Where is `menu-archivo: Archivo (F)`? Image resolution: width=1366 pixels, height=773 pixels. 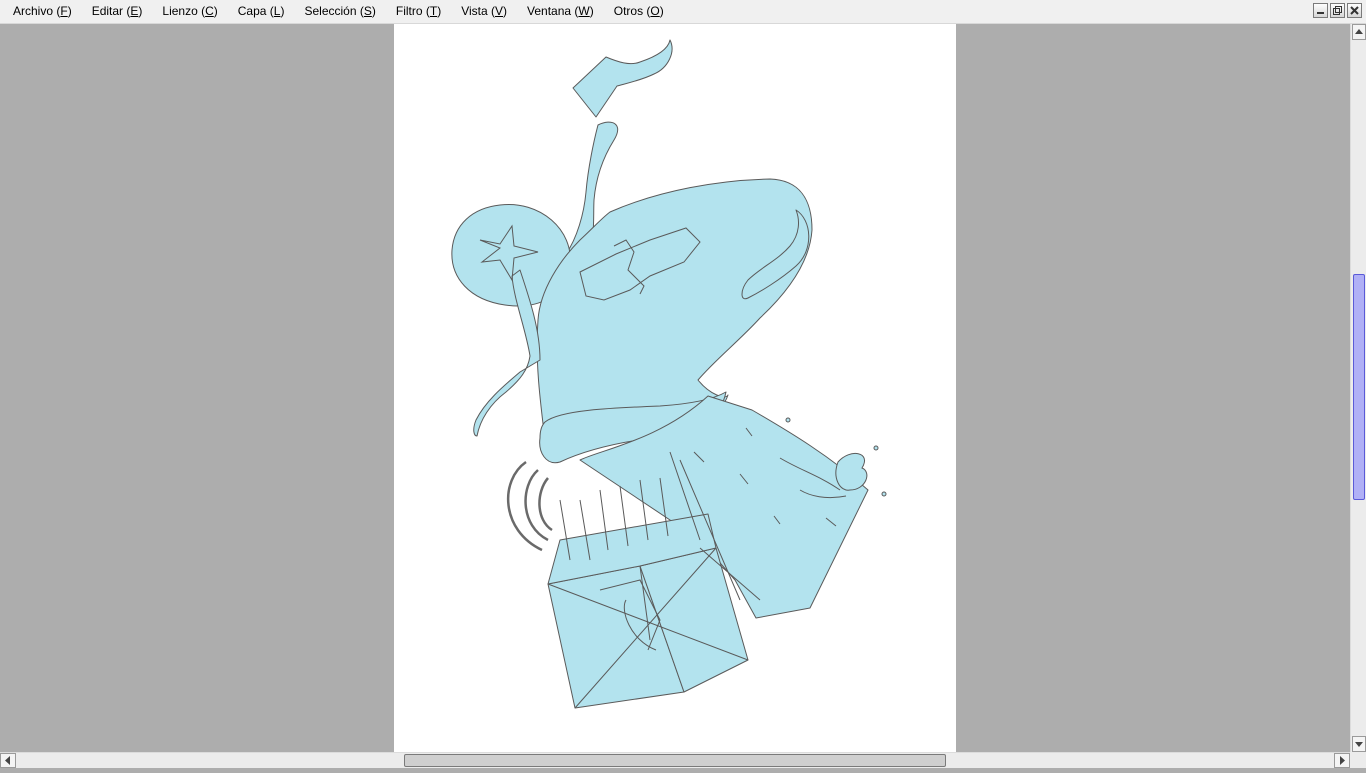
menu-archivo: Archivo (F) is located at coordinates (41, 11).